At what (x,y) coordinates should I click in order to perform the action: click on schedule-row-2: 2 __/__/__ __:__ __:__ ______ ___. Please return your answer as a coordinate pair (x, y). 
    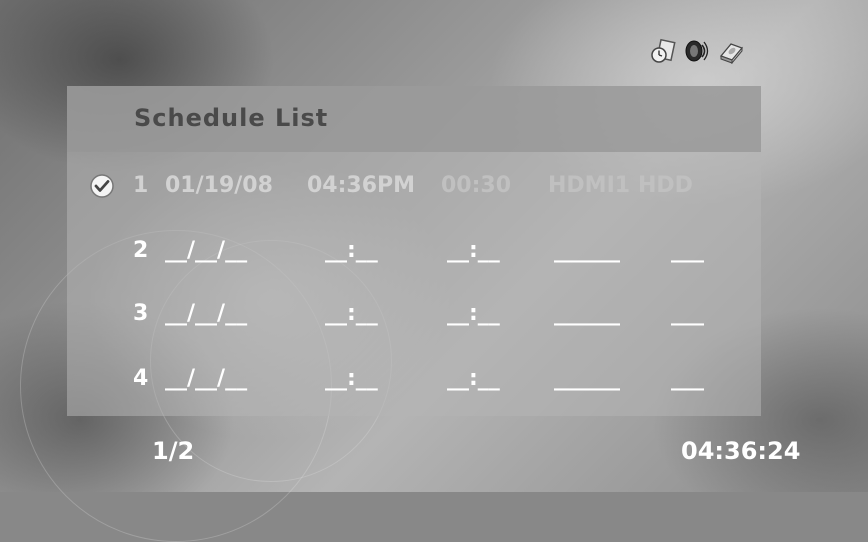
    Looking at the image, I should click on (414, 251).